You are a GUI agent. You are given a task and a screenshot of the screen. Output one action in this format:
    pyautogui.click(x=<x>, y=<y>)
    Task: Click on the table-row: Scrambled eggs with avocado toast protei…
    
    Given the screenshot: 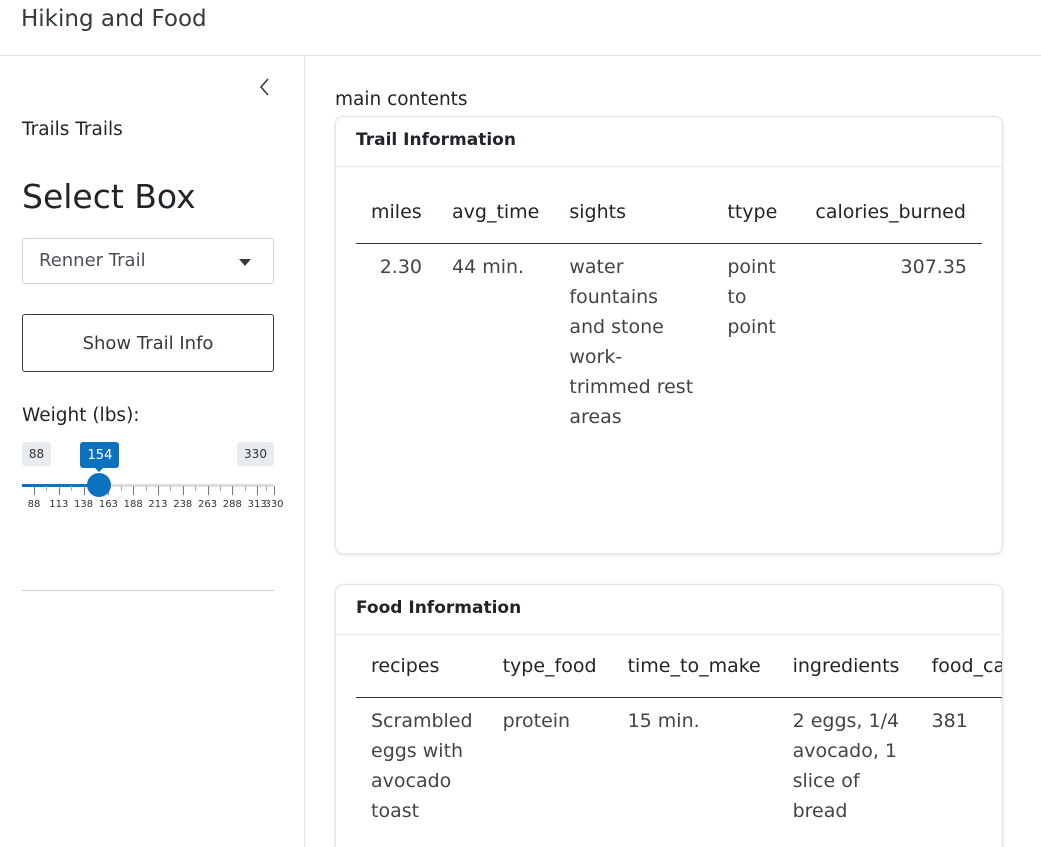 What is the action you would take?
    pyautogui.click(x=679, y=765)
    